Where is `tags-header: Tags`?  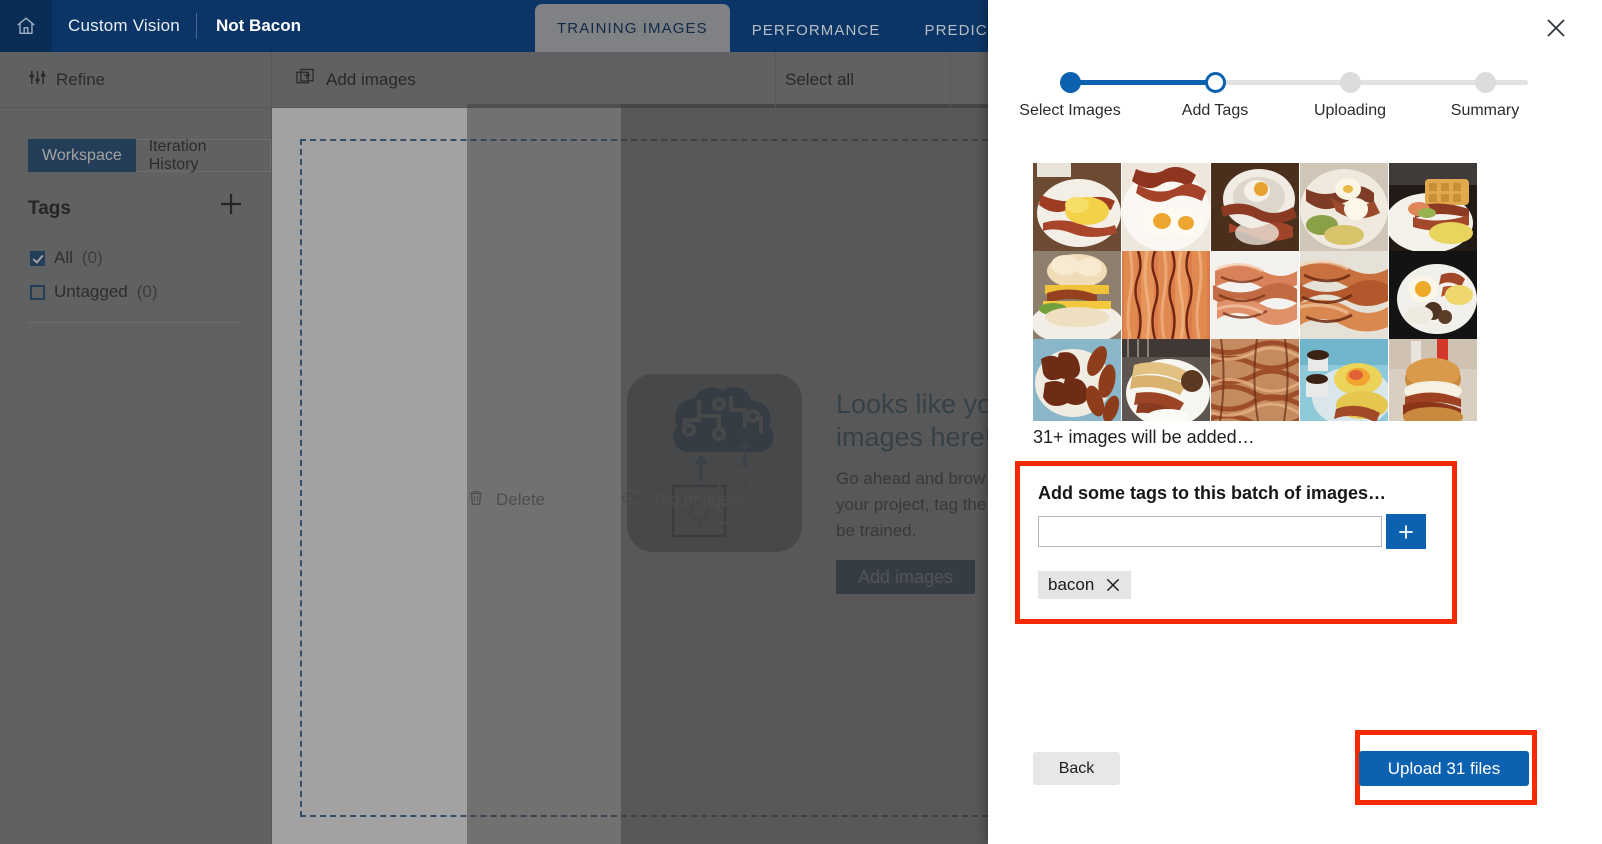
tags-header: Tags is located at coordinates (49, 208).